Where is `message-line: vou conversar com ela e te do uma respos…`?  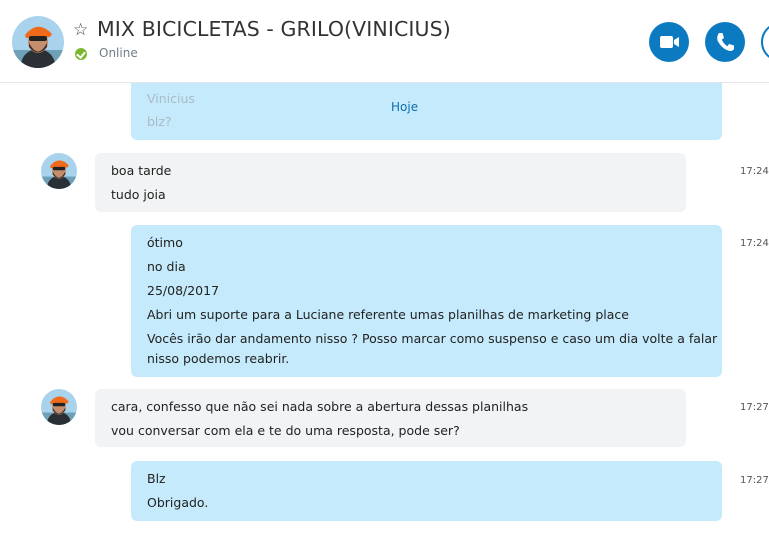
message-line: vou conversar com ela e te do uma respos… is located at coordinates (285, 430).